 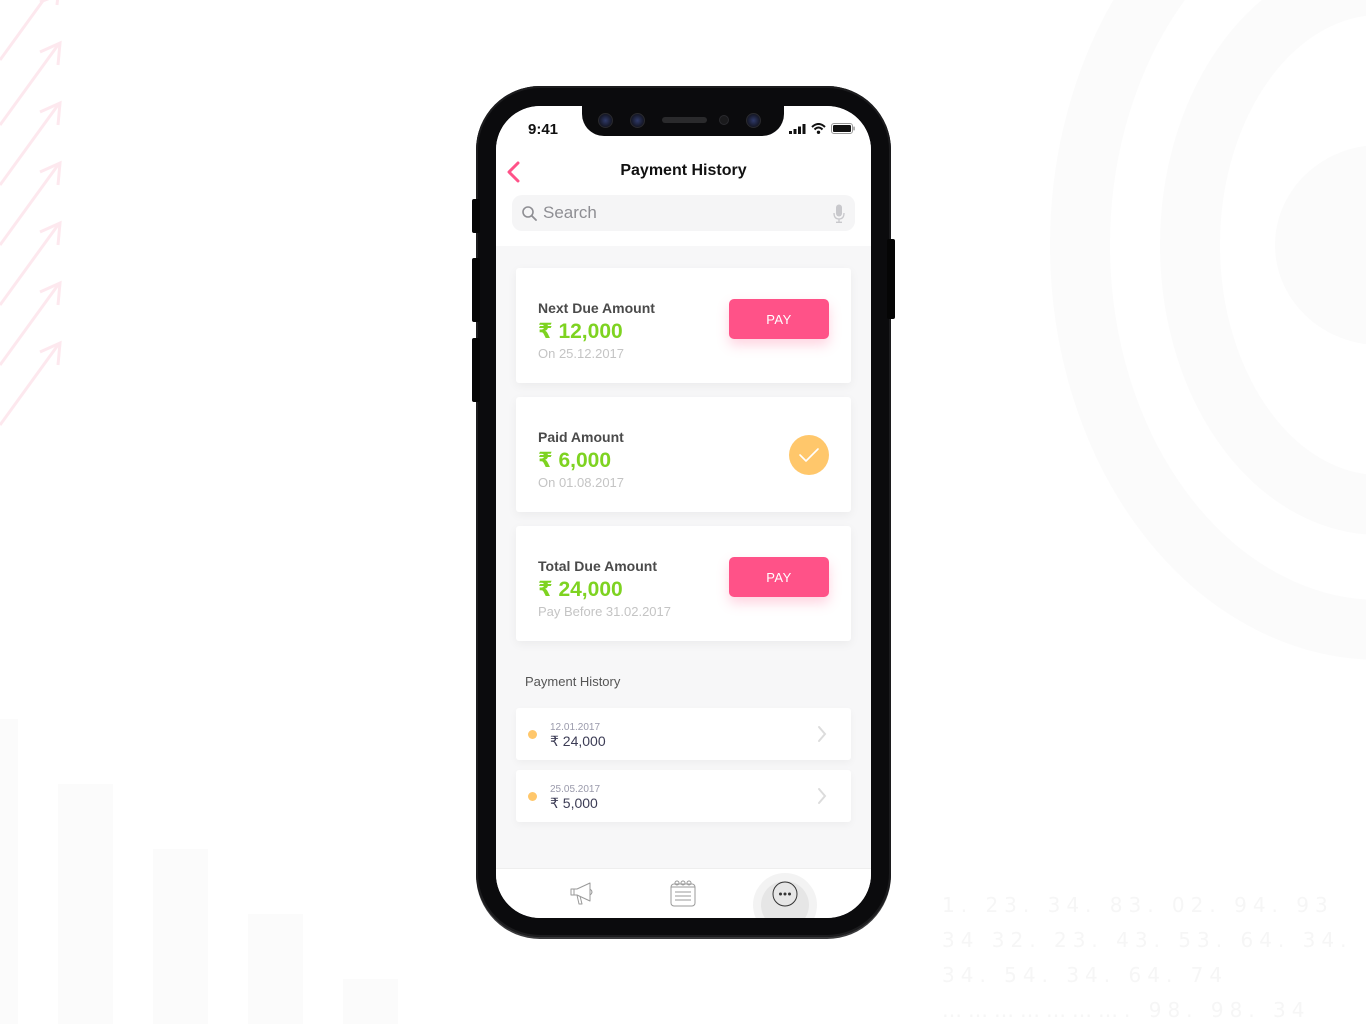 What do you see at coordinates (578, 741) in the screenshot?
I see `history-amount: ₹ 24,000` at bounding box center [578, 741].